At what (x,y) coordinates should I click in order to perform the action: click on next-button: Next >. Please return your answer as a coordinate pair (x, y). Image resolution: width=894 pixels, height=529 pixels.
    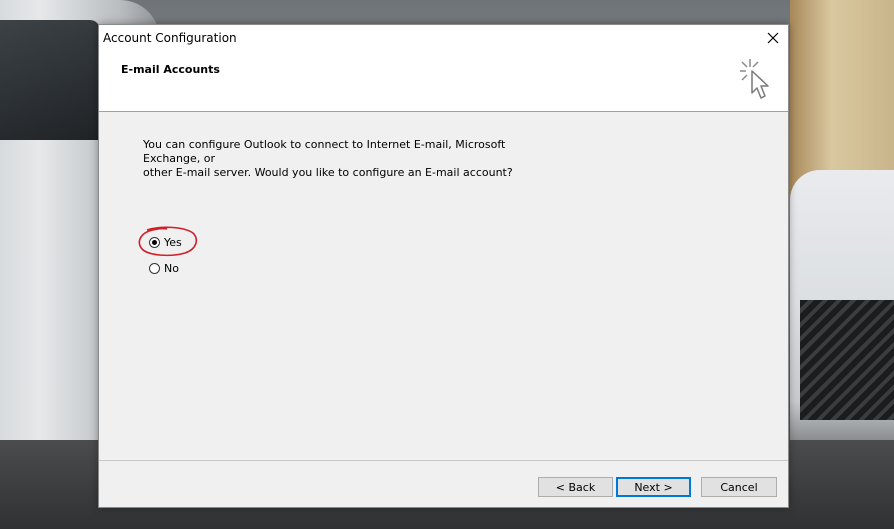
    Looking at the image, I should click on (653, 487).